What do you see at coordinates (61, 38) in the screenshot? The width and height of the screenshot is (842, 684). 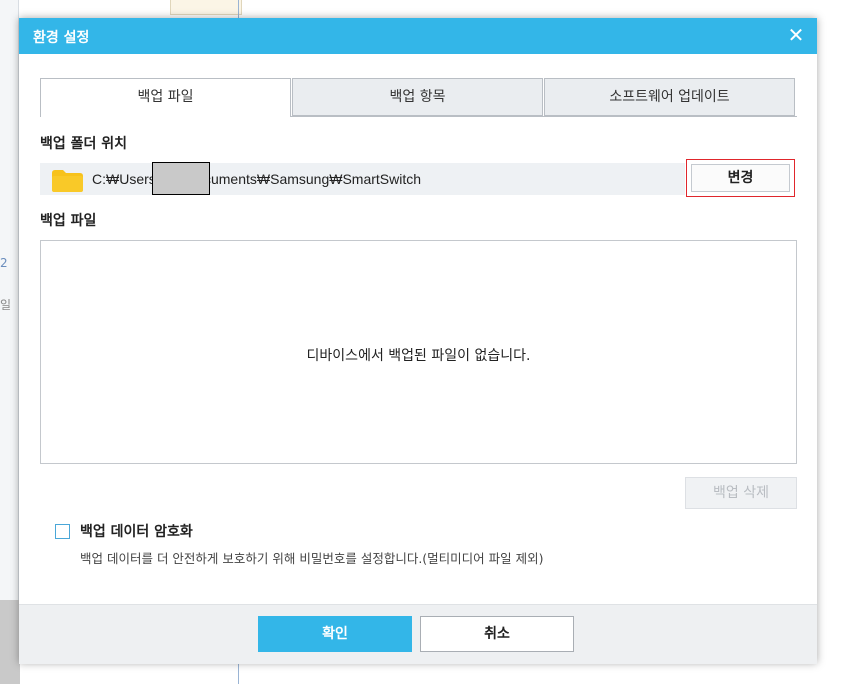 I see `dialog-title: 환경 설정` at bounding box center [61, 38].